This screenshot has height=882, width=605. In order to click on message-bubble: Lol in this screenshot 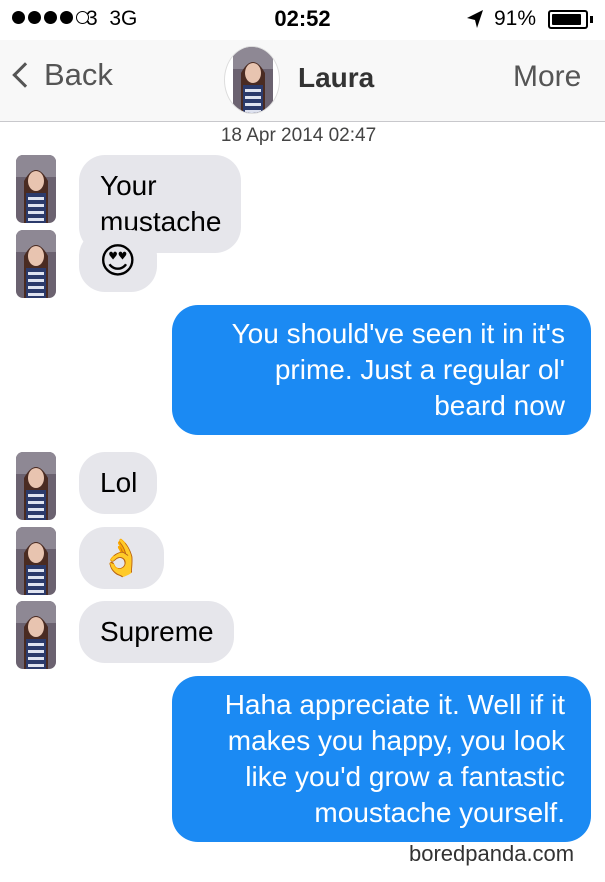, I will do `click(118, 483)`.